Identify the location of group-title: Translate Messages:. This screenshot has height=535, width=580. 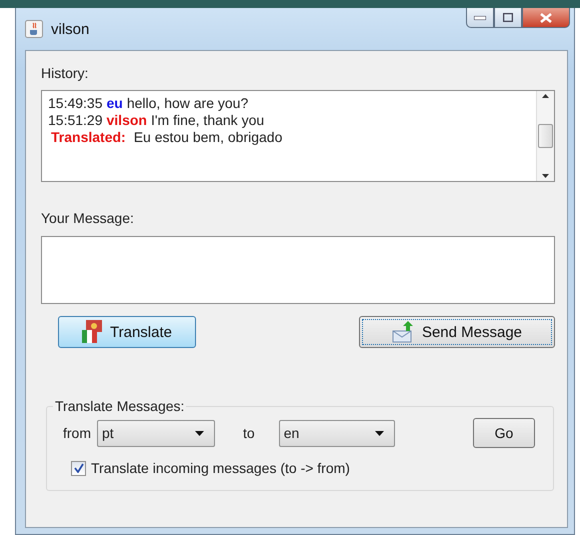
(120, 406).